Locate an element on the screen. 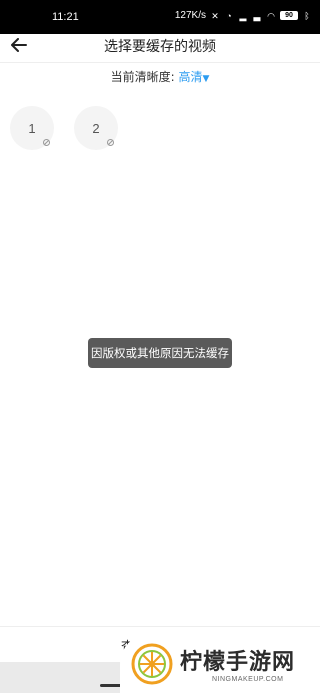  alarm-icon: ◔ is located at coordinates (229, 15).